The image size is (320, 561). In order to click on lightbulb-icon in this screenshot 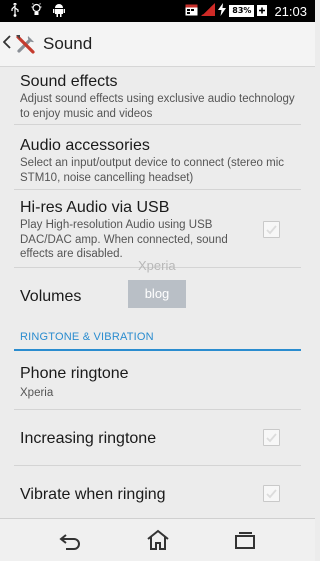, I will do `click(36, 11)`.